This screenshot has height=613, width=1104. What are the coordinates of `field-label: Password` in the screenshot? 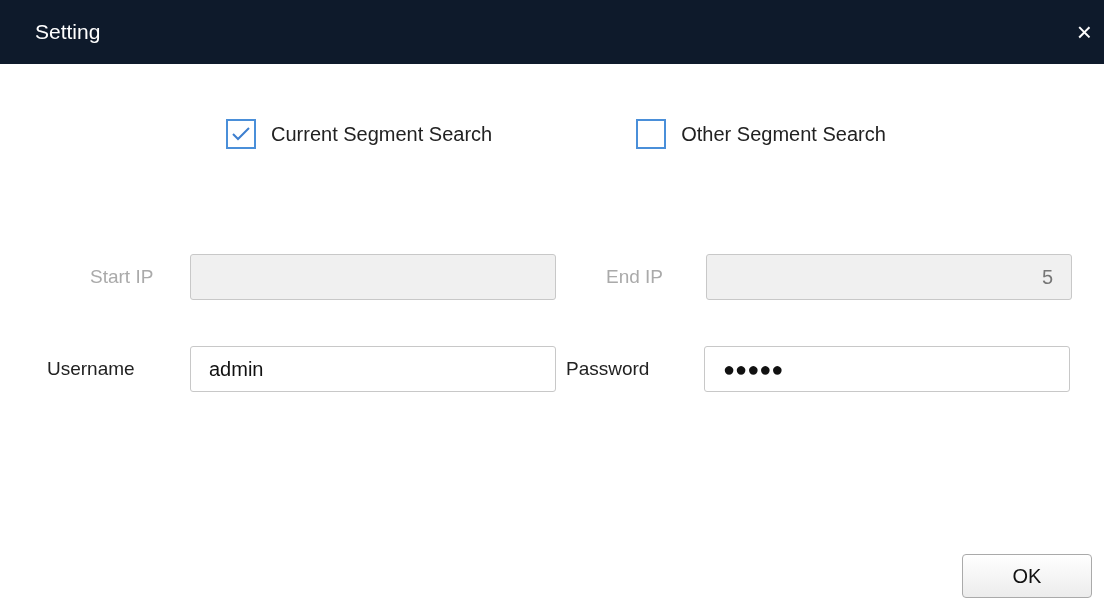 It's located at (608, 368).